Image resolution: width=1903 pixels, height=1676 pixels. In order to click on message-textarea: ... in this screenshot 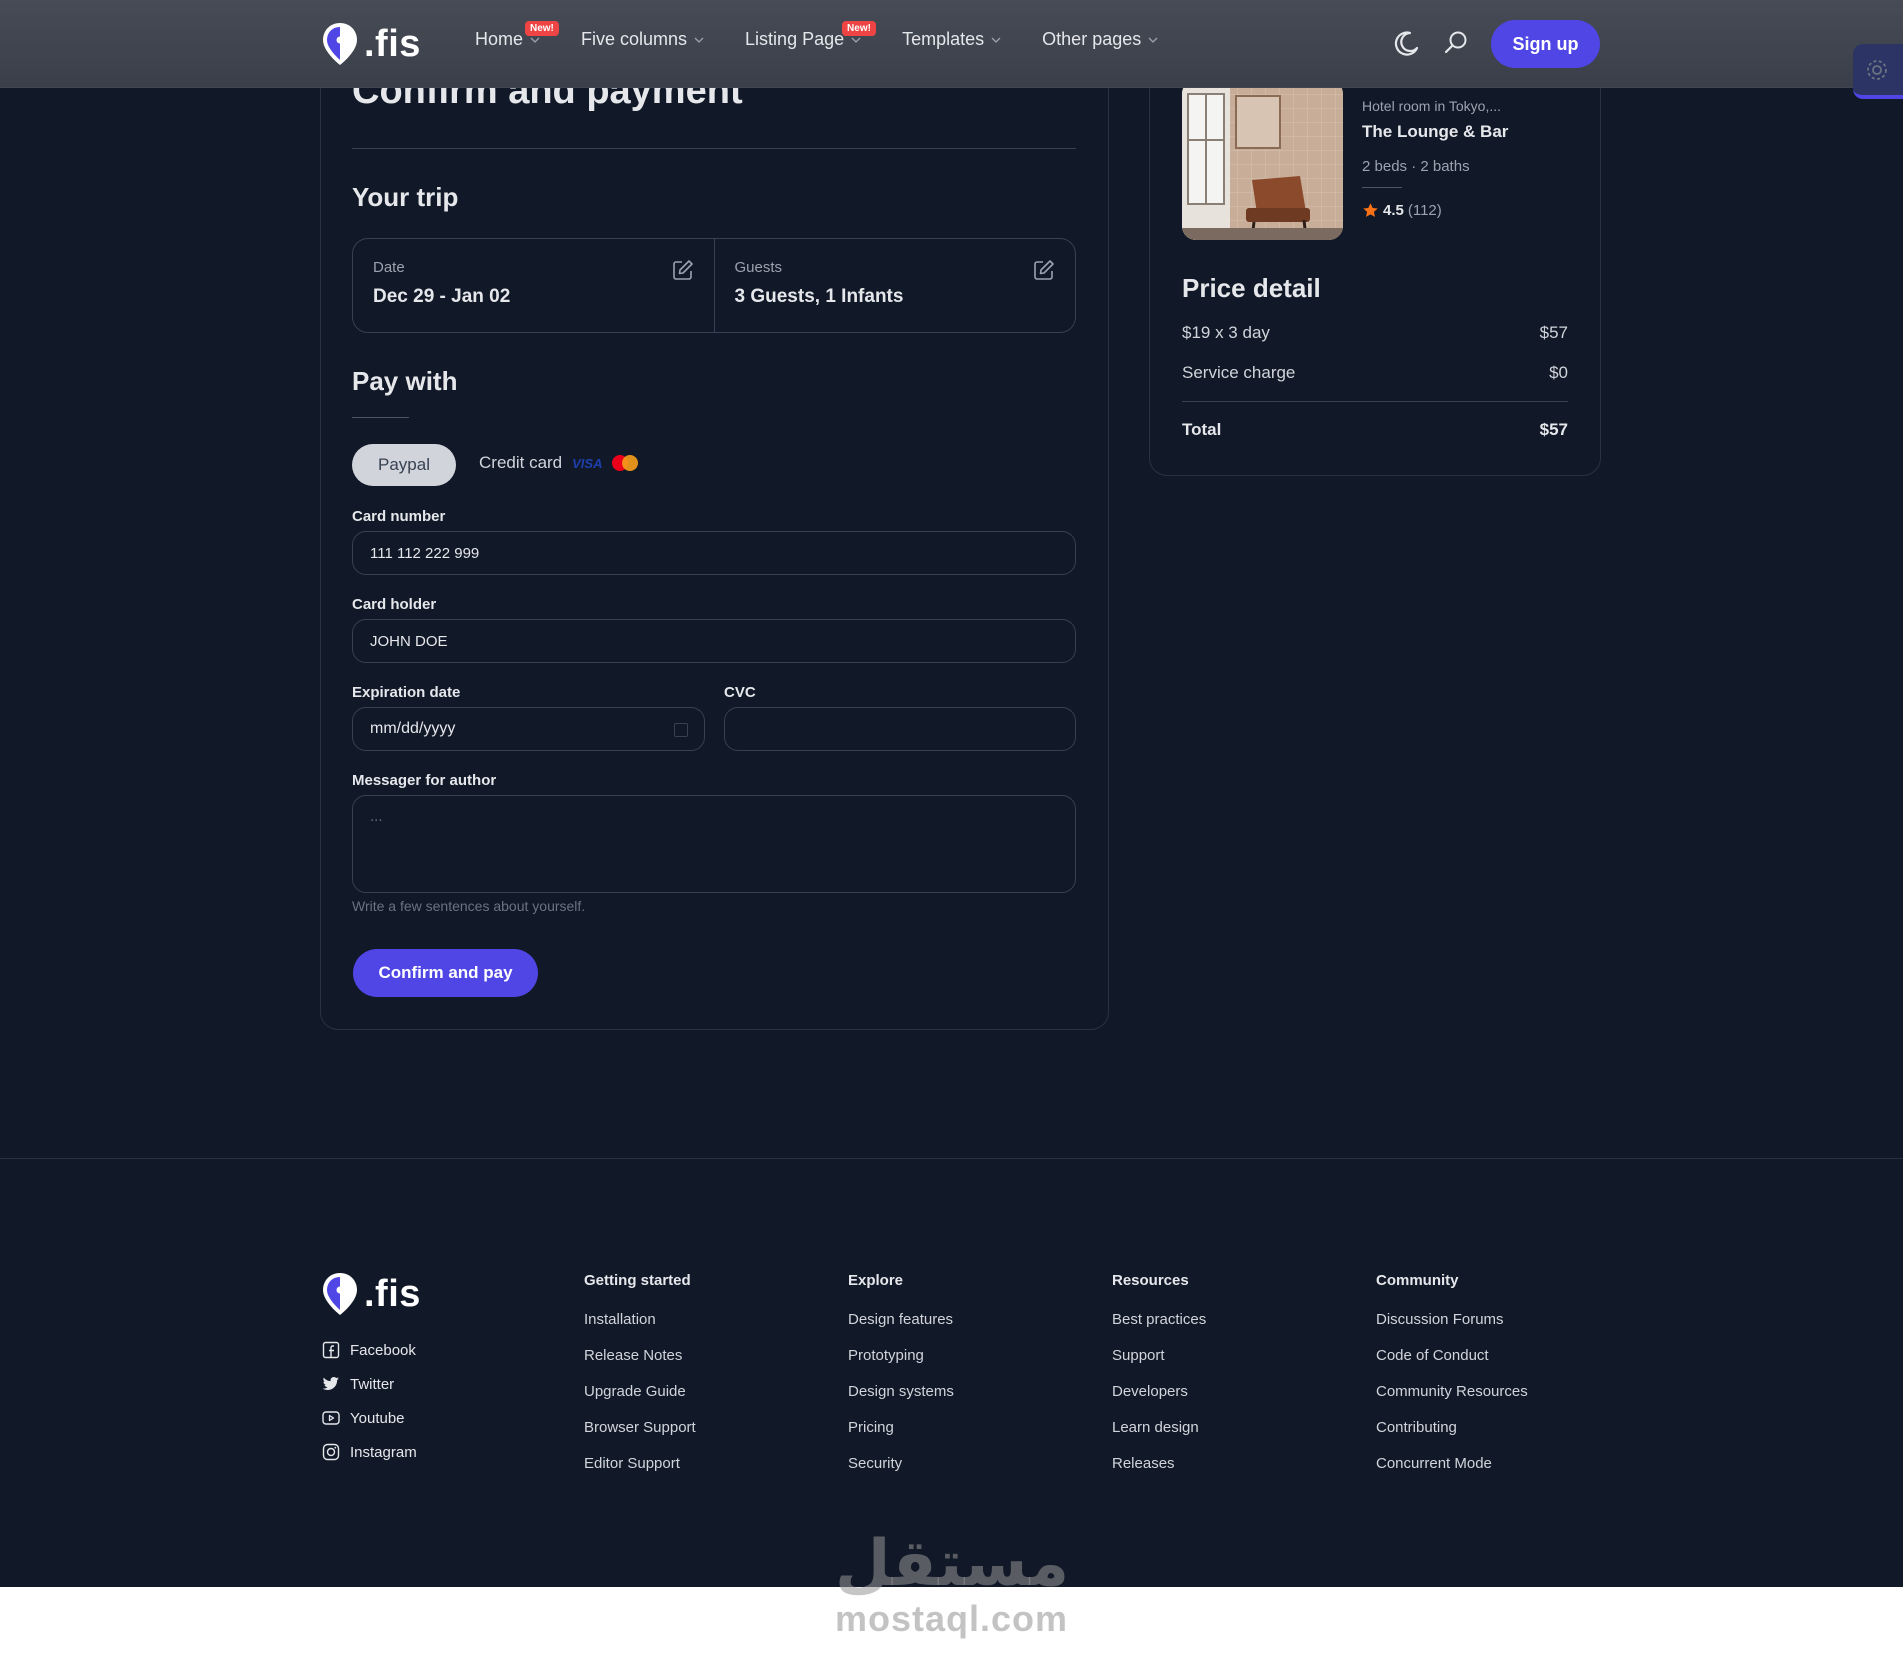, I will do `click(714, 844)`.